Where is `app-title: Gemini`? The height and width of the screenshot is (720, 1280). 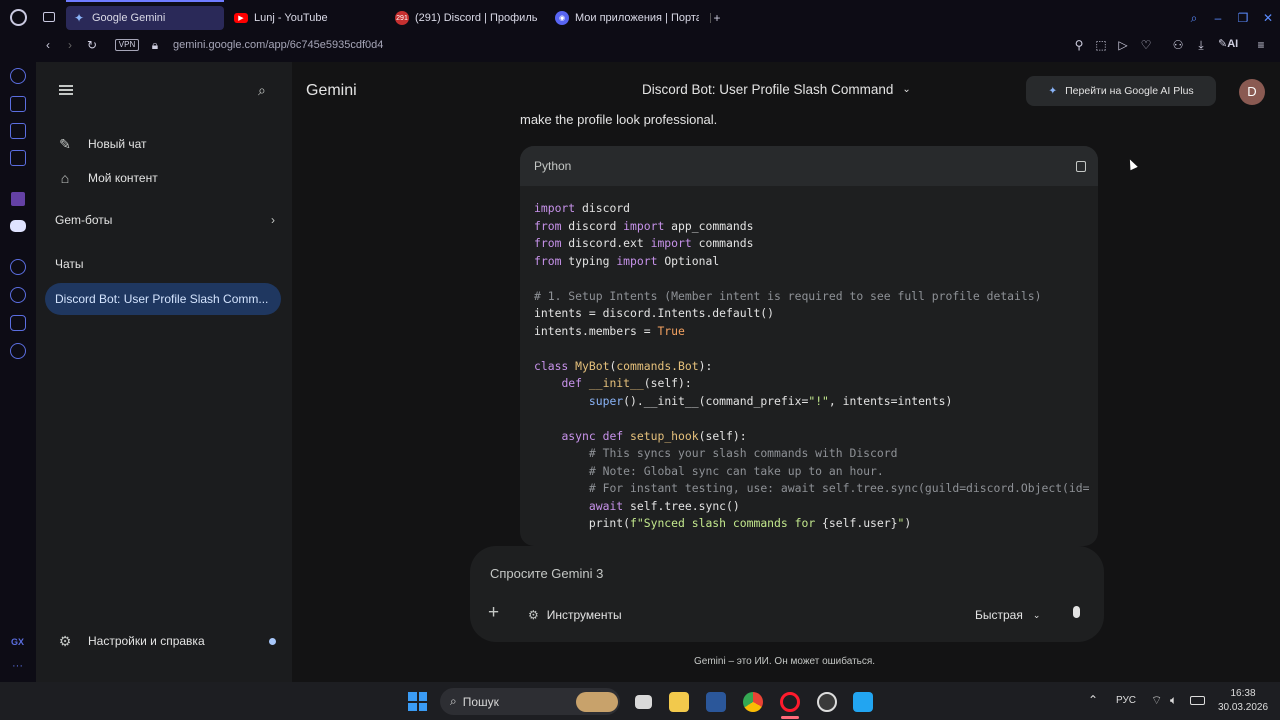
app-title: Gemini is located at coordinates (331, 90).